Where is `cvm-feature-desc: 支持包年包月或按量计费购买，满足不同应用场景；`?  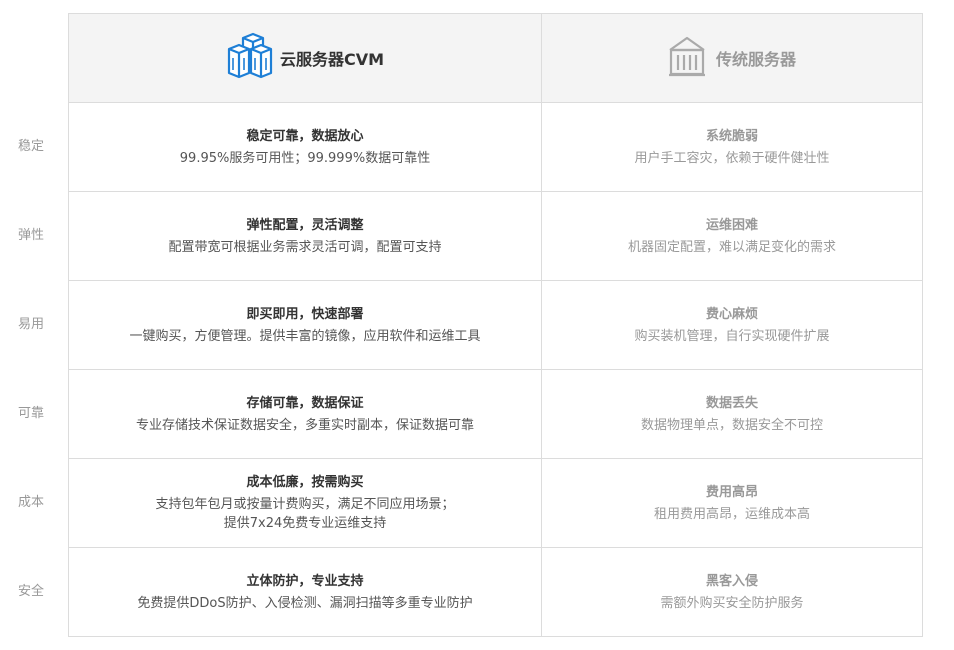 cvm-feature-desc: 支持包年包月或按量计费购买，满足不同应用场景； is located at coordinates (305, 504).